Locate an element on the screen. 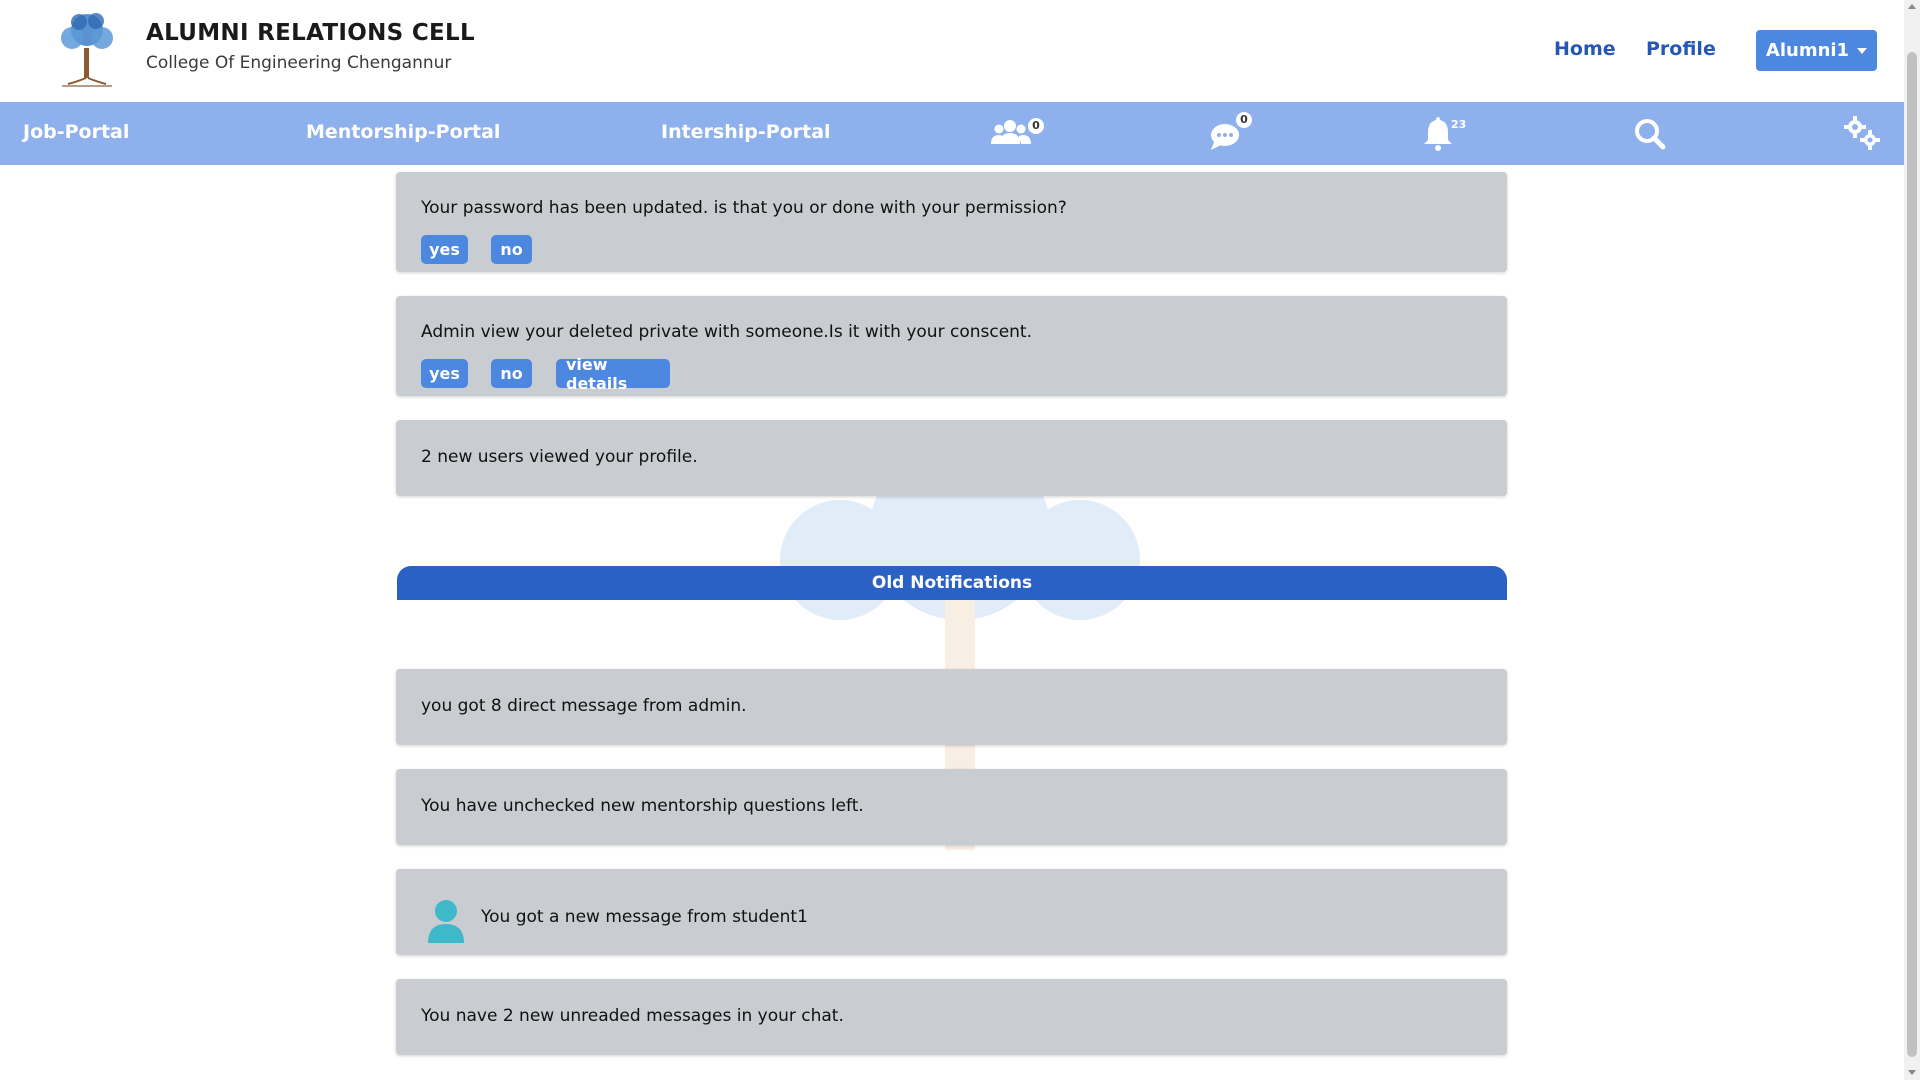 This screenshot has height=1080, width=1920. user-dropdown-button: Alumni1 is located at coordinates (1816, 50).